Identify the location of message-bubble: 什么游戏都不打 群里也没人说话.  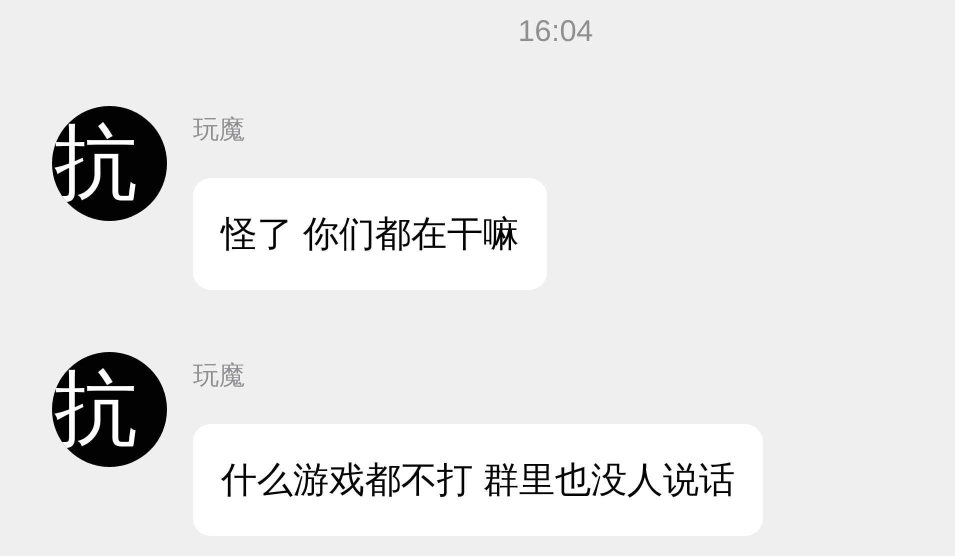
(478, 480).